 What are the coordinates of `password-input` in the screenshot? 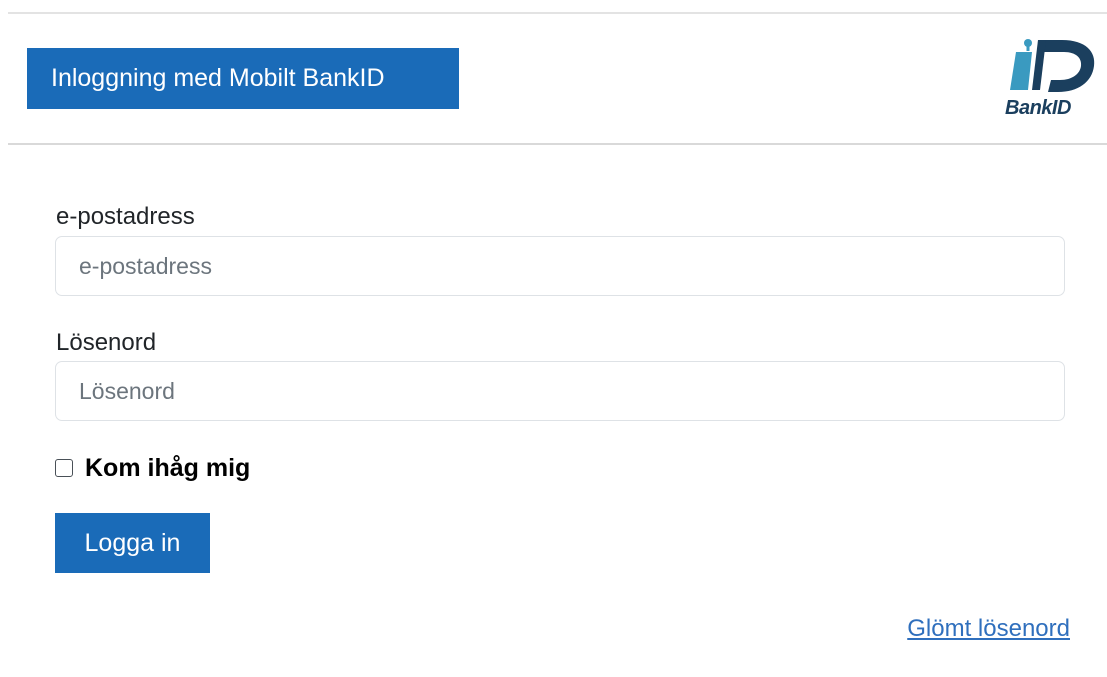 It's located at (560, 391).